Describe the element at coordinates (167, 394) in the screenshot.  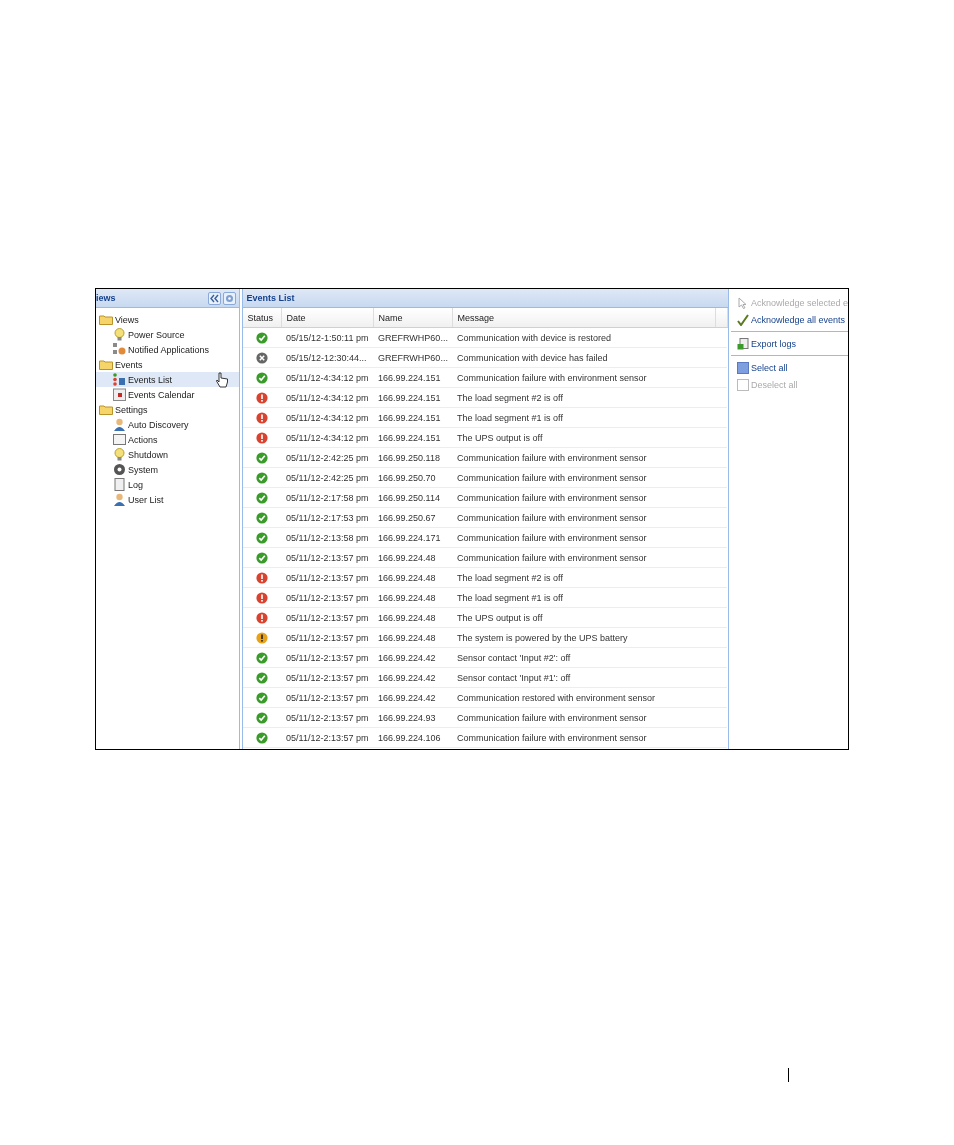
I see `tree-item: Events Calendar` at that location.